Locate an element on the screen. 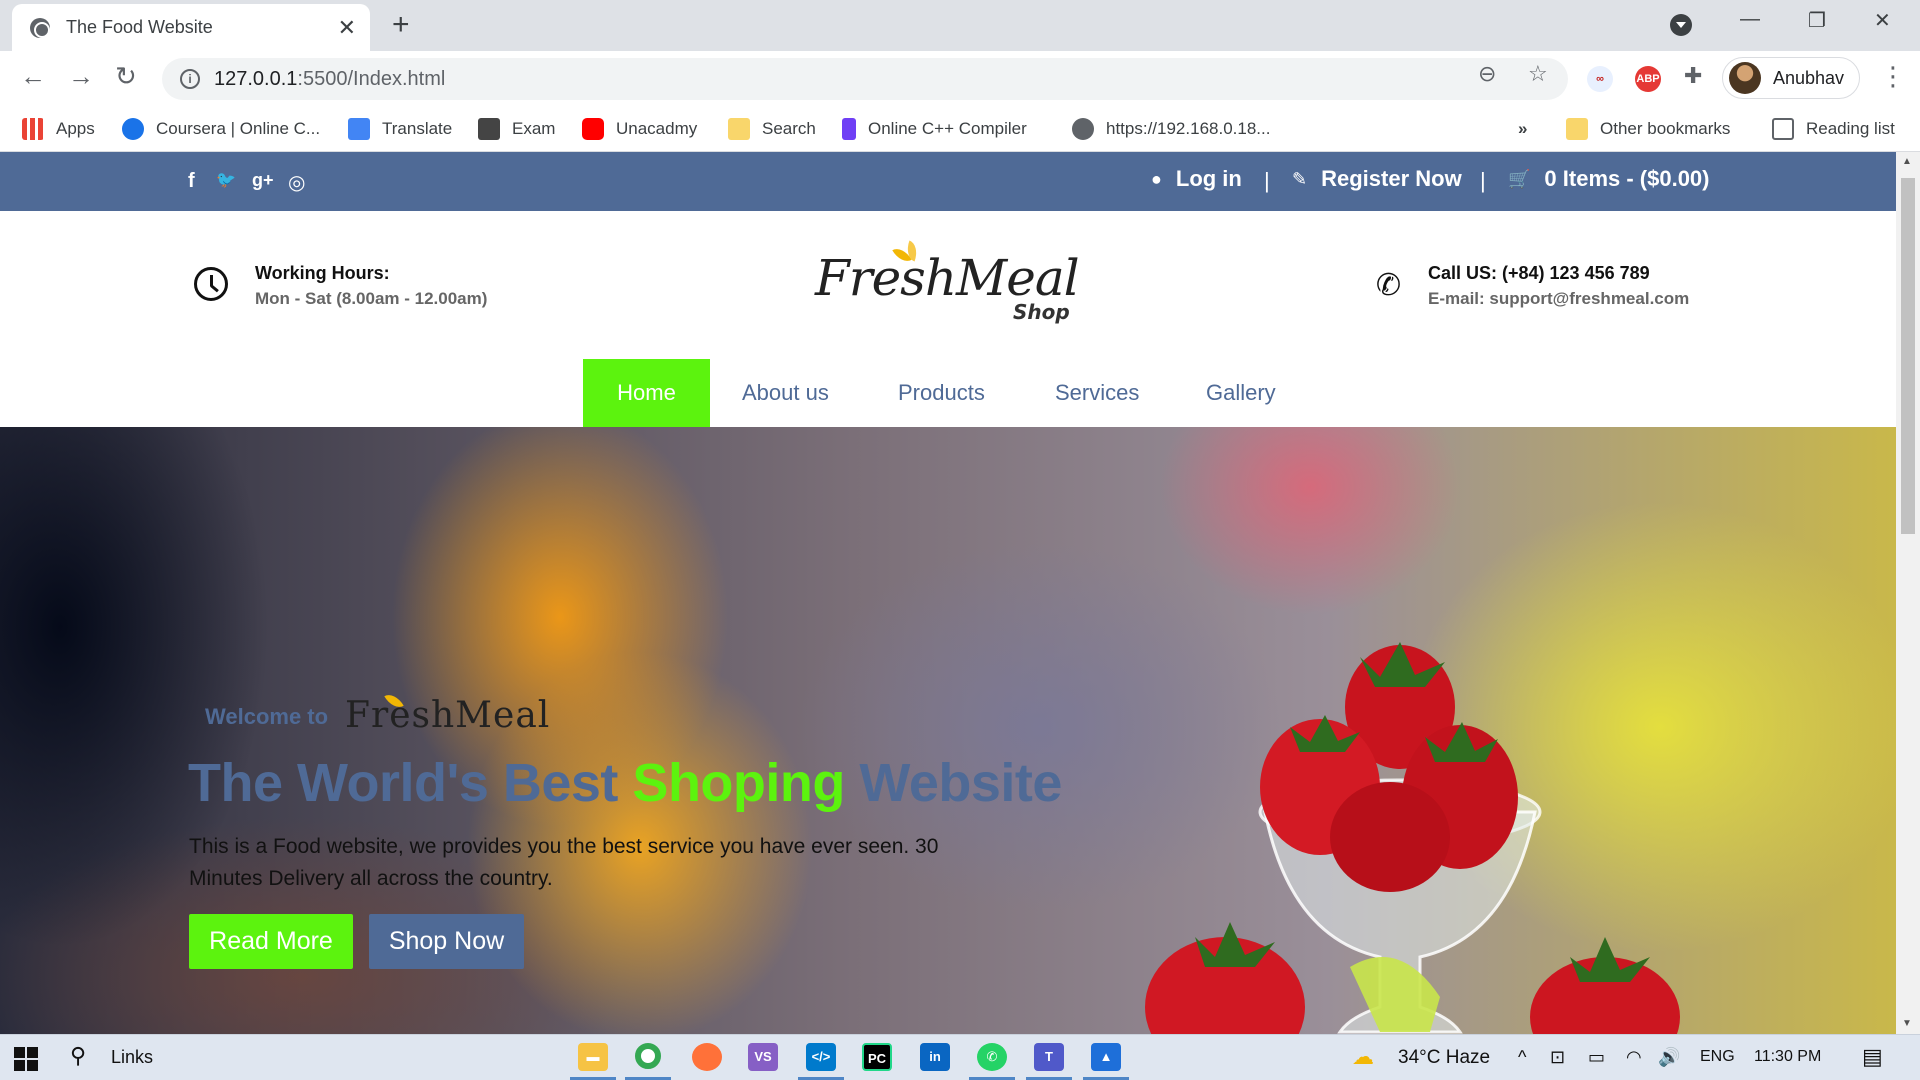  strawberry-image is located at coordinates (1605, 985).